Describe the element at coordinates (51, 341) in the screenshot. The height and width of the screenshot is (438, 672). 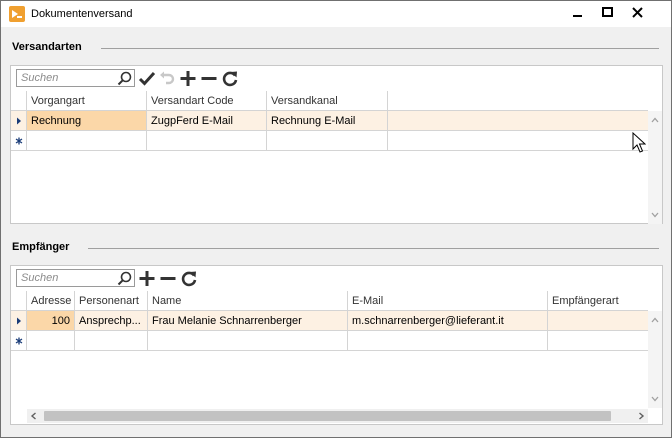
I see `new-cell-adresse` at that location.